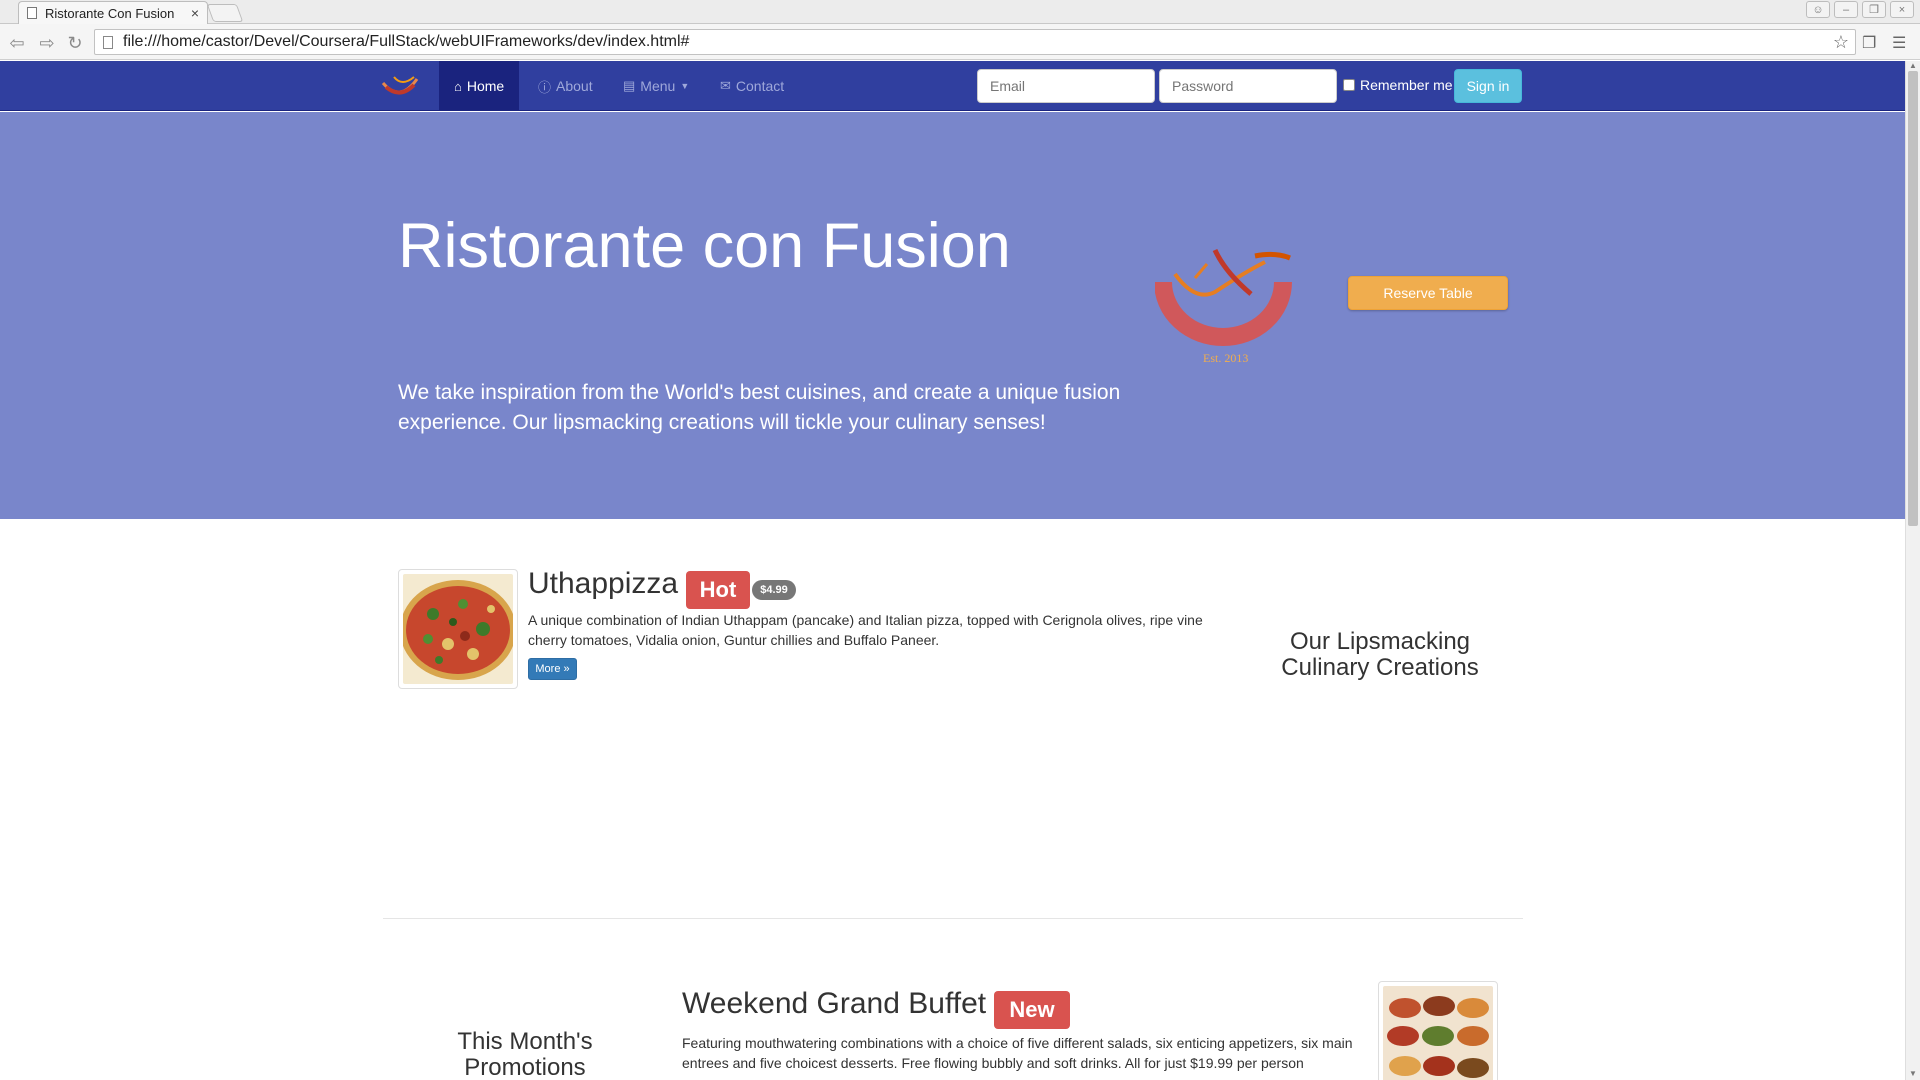 The height and width of the screenshot is (1080, 1920). What do you see at coordinates (760, 86) in the screenshot?
I see `nav-contact-label: Contact` at bounding box center [760, 86].